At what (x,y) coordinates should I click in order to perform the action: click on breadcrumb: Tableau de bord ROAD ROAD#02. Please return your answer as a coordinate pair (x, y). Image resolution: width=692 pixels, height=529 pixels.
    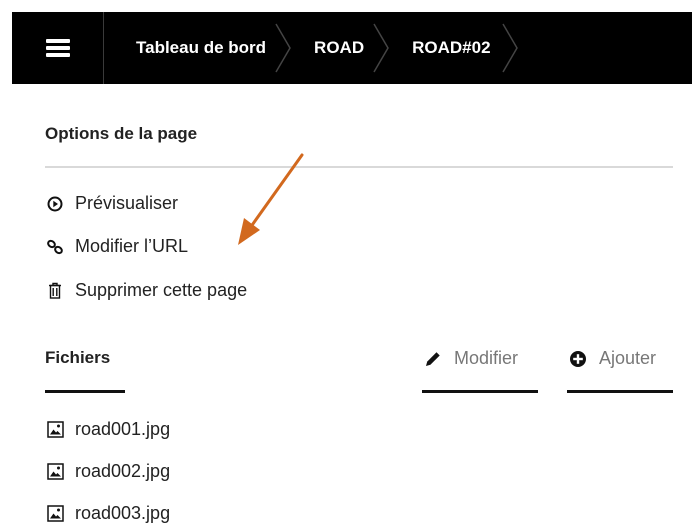
    Looking at the image, I should click on (313, 48).